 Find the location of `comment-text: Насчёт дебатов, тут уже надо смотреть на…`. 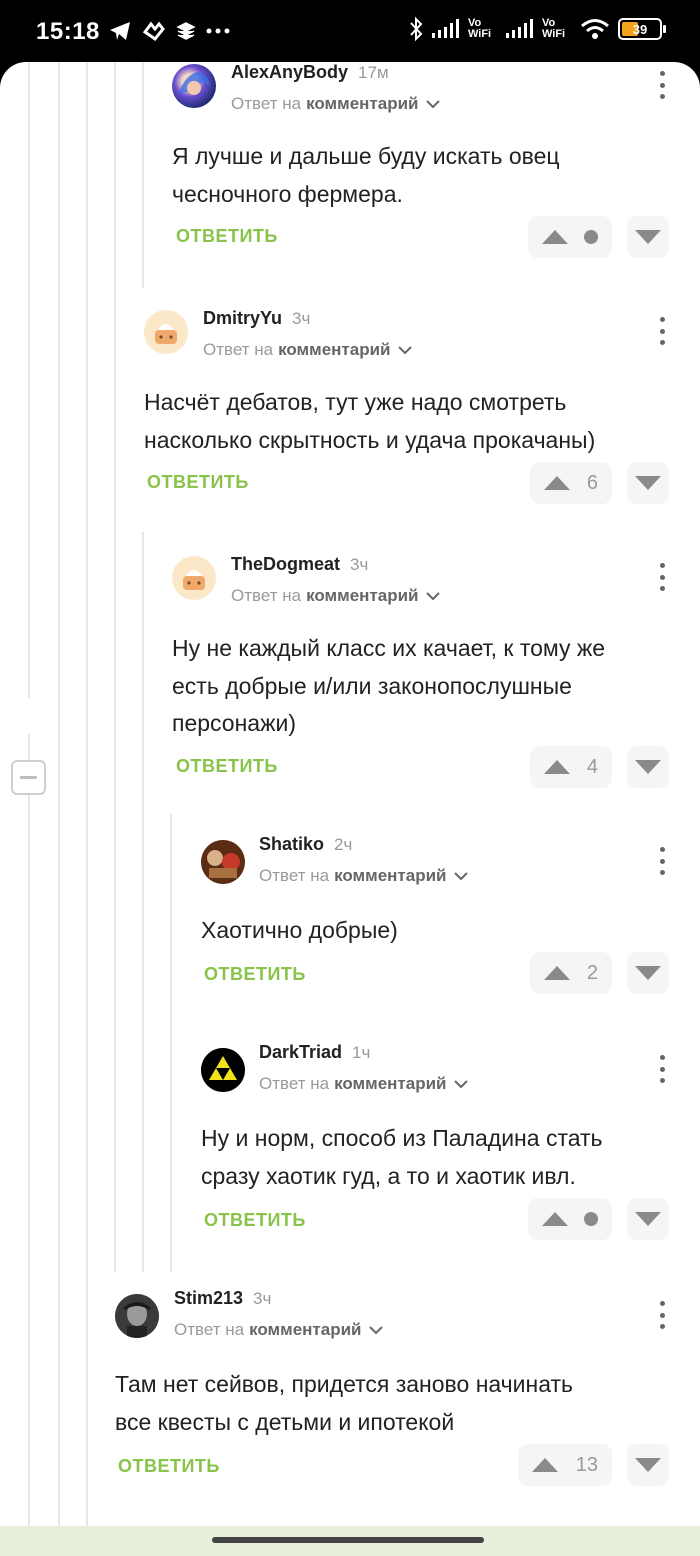

comment-text: Насчёт дебатов, тут уже надо смотреть на… is located at coordinates (370, 421).